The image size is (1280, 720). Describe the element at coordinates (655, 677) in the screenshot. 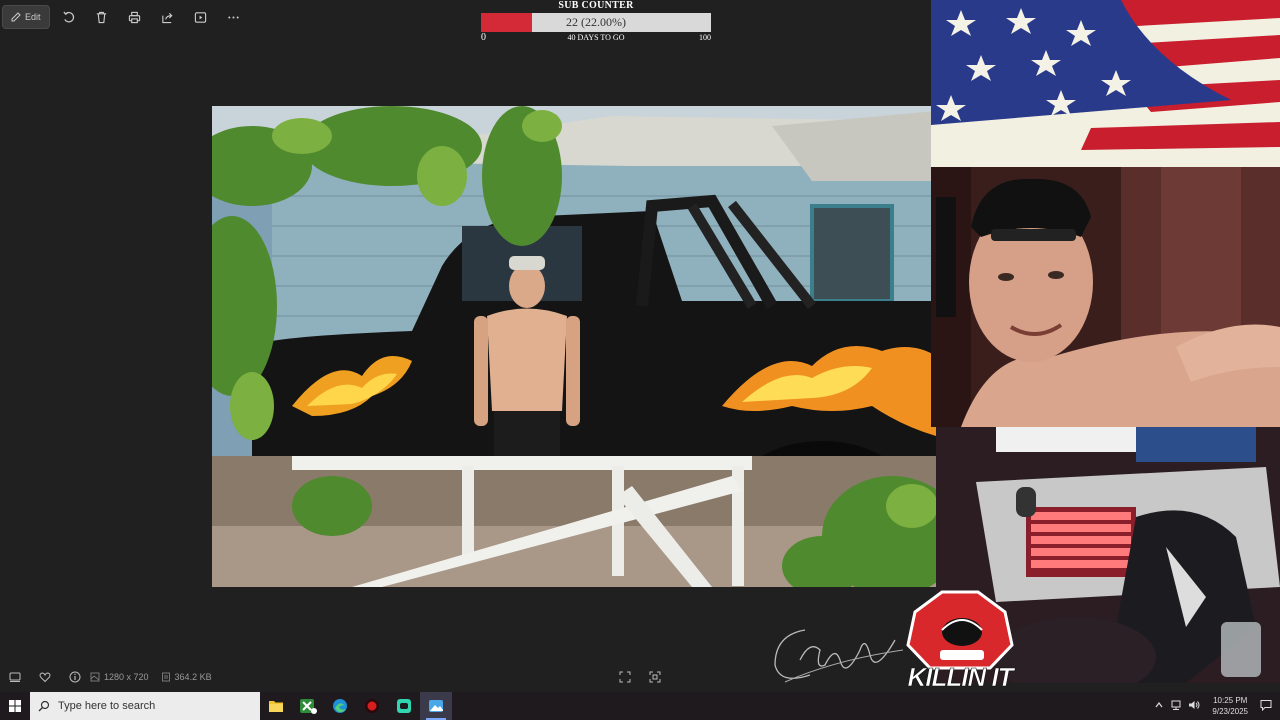

I see `fit-to-window-icon` at that location.